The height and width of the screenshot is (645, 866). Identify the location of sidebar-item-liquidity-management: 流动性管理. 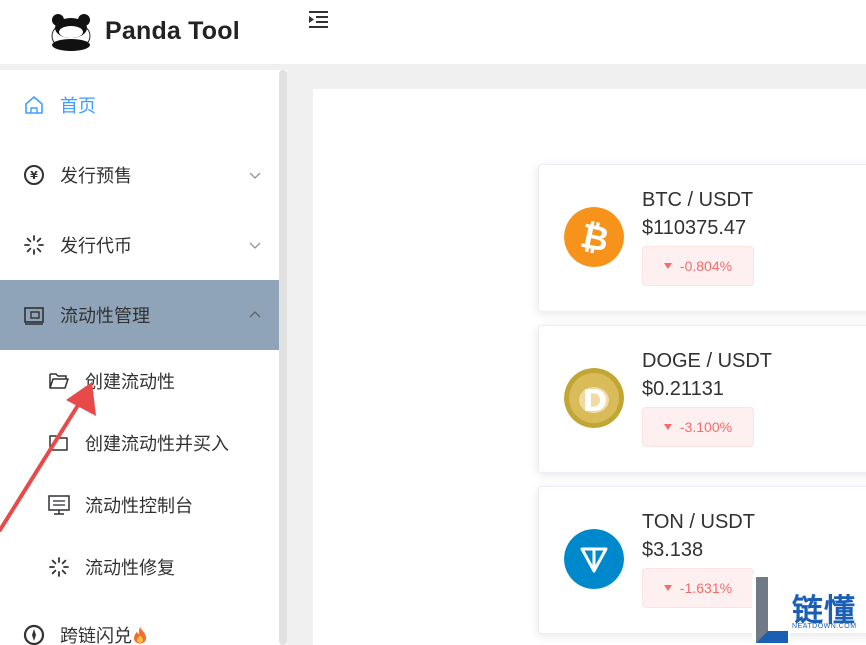
(143, 315).